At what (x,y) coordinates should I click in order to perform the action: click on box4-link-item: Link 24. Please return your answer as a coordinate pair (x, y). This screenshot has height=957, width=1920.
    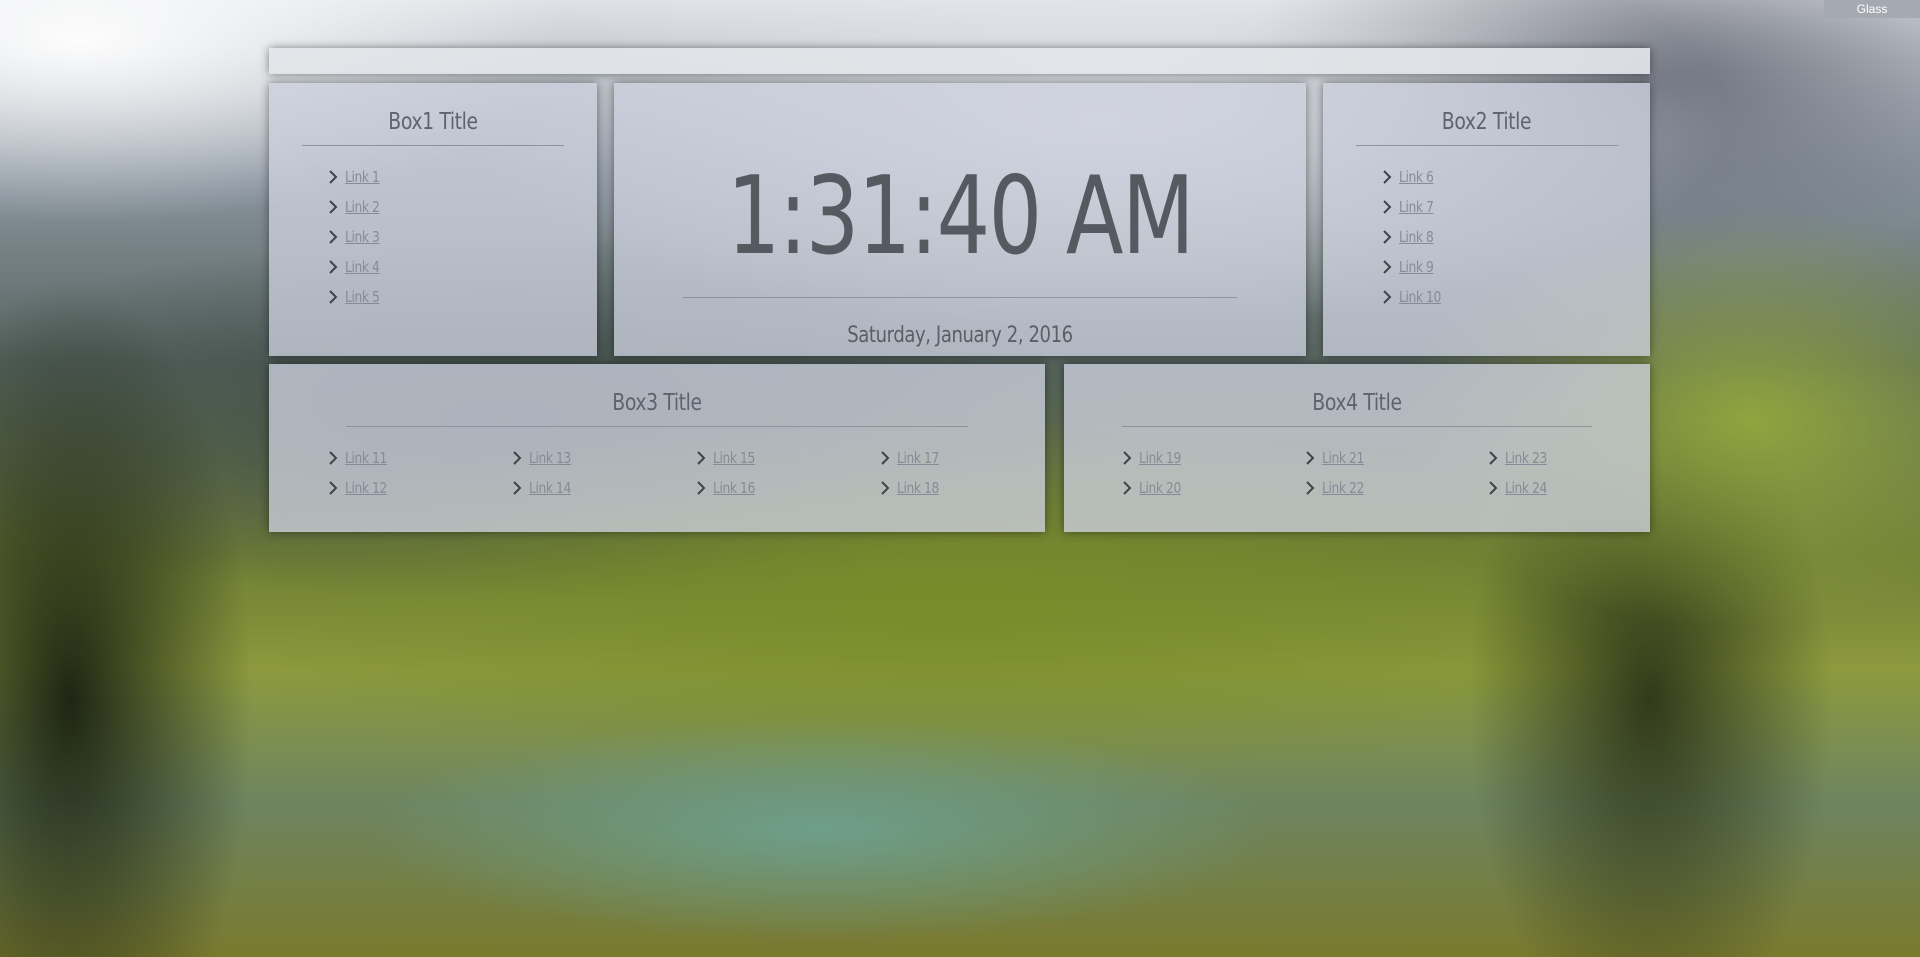
    Looking at the image, I should click on (1520, 488).